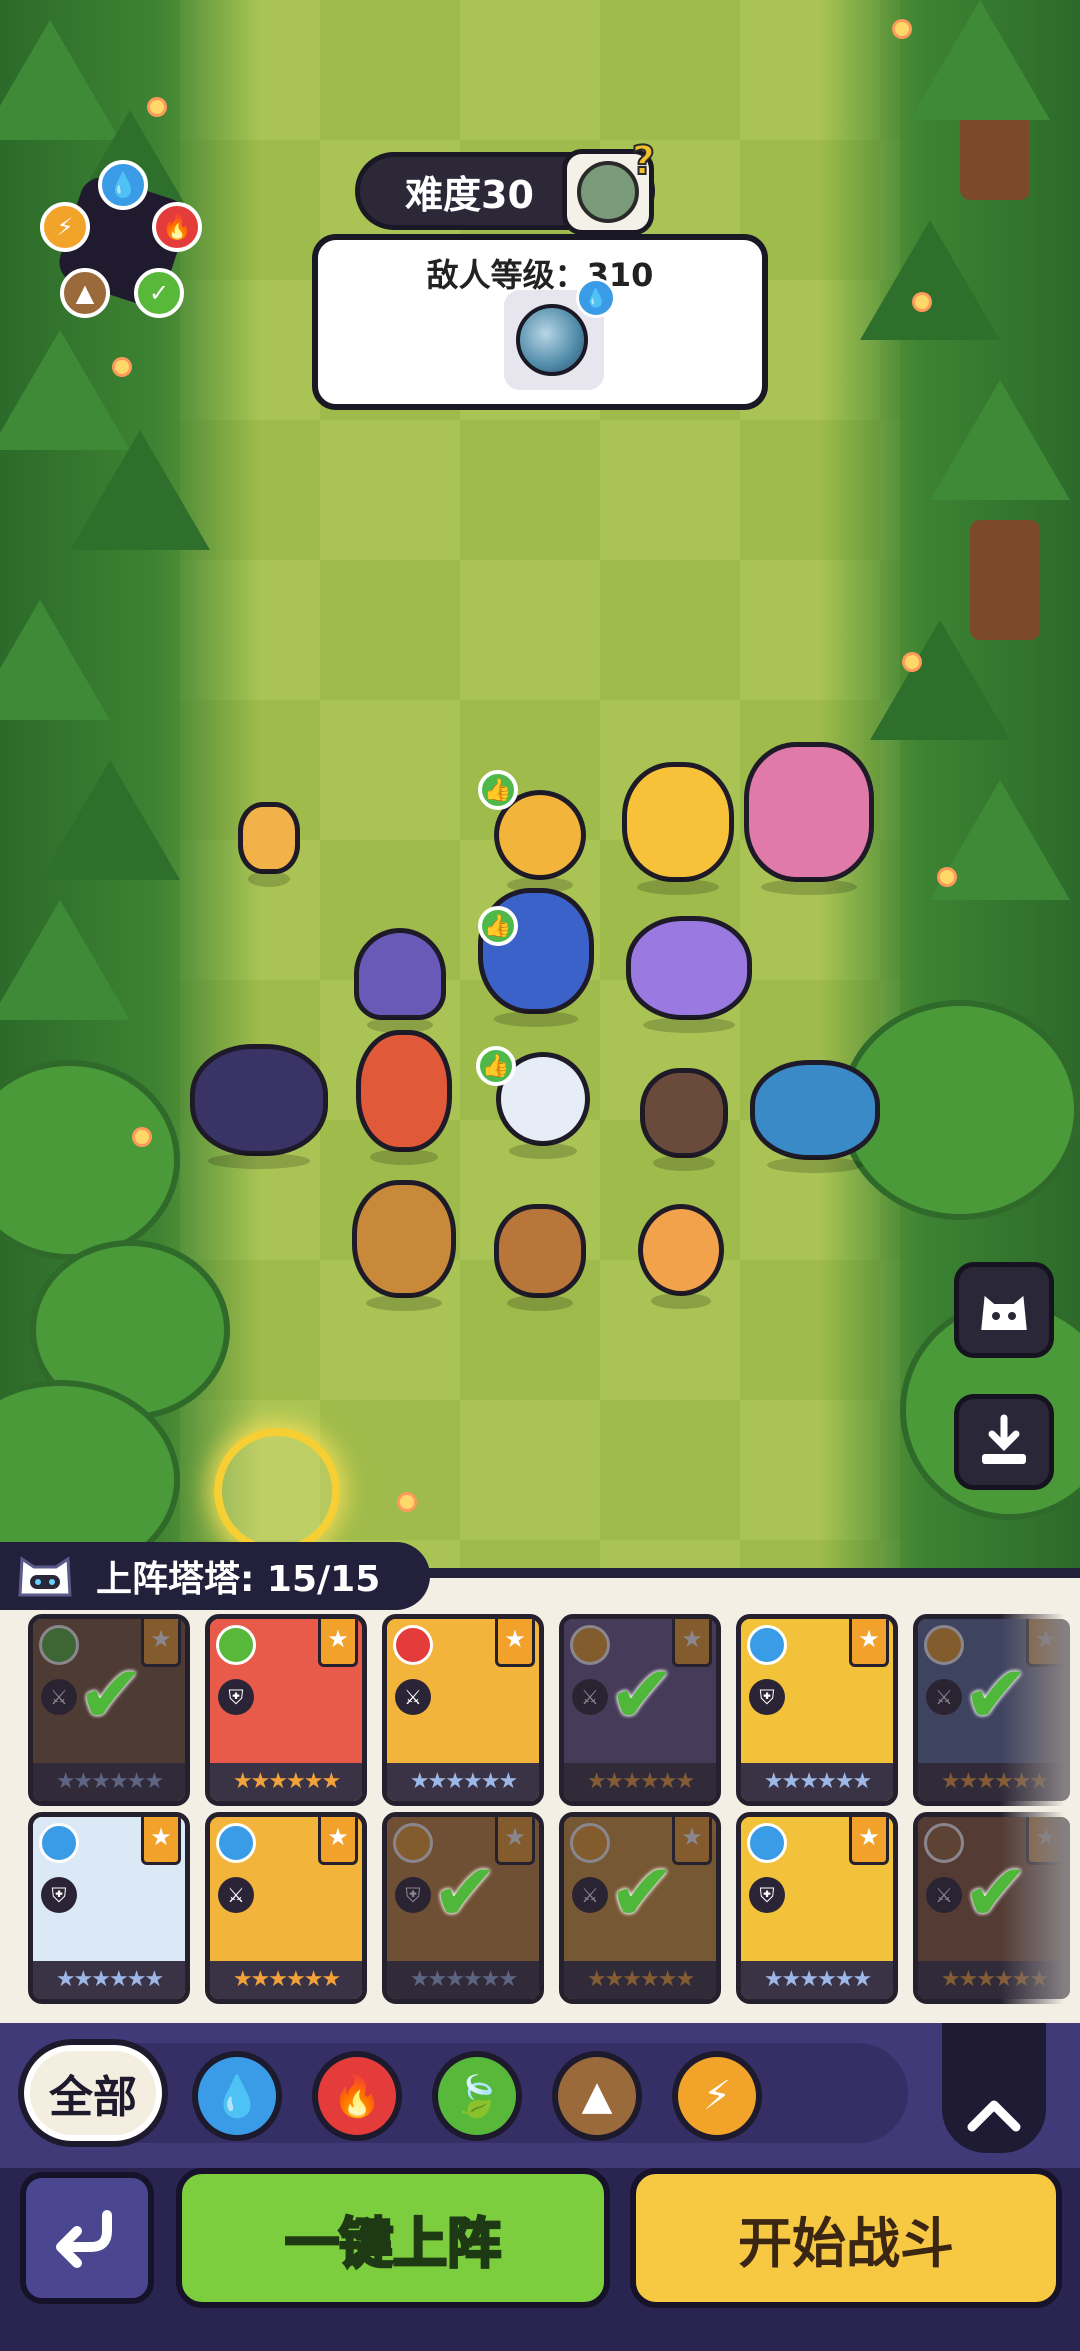 This screenshot has height=2351, width=1080. What do you see at coordinates (259, 1106) in the screenshot?
I see `dark-boar-unit` at bounding box center [259, 1106].